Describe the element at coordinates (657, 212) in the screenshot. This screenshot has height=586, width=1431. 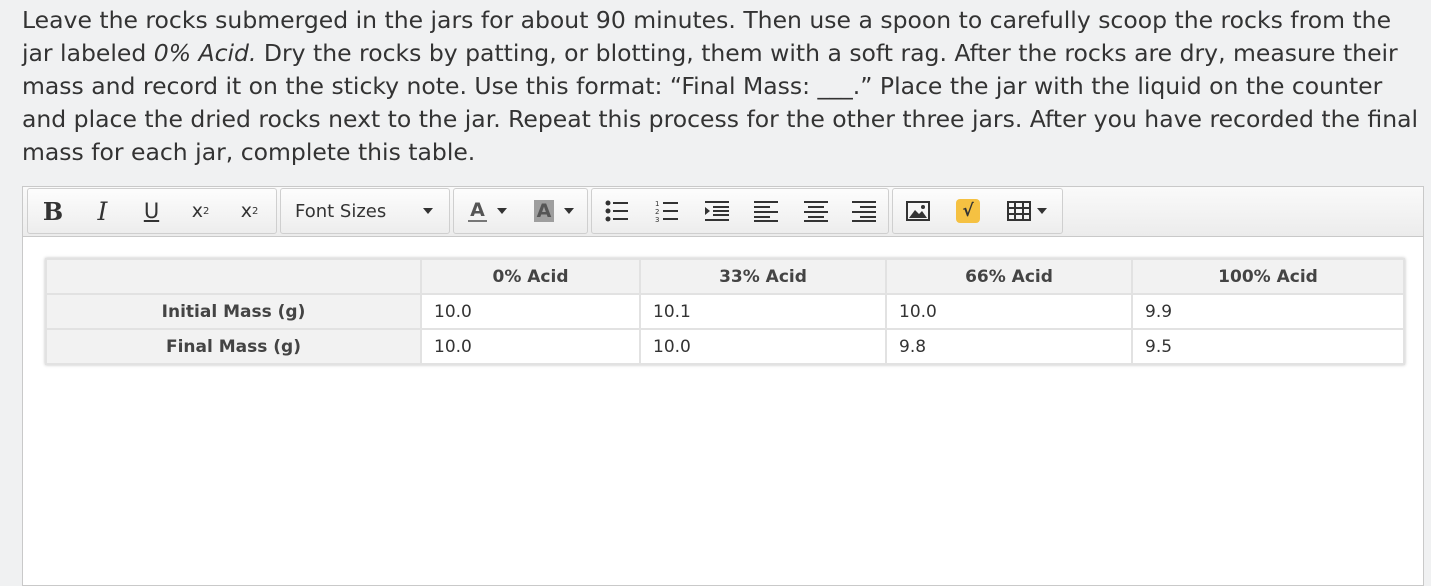
I see `svg-text: 2` at that location.